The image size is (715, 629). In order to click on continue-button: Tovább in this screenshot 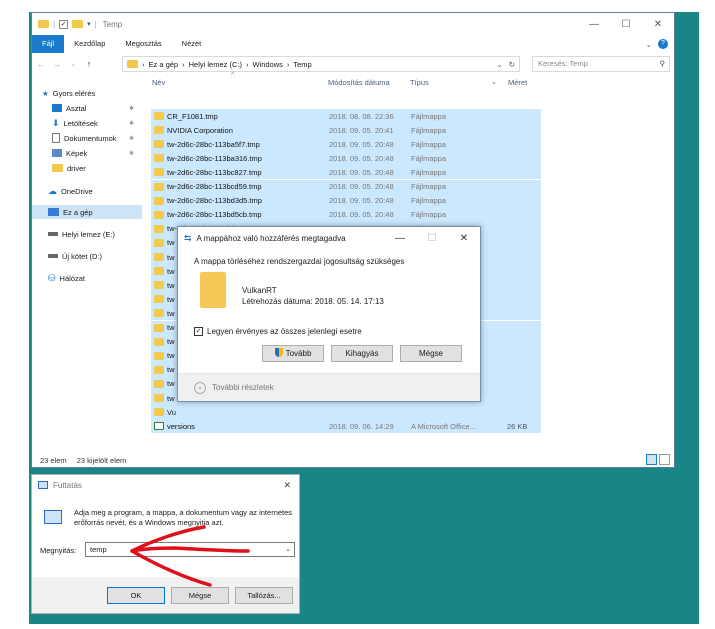, I will do `click(293, 353)`.